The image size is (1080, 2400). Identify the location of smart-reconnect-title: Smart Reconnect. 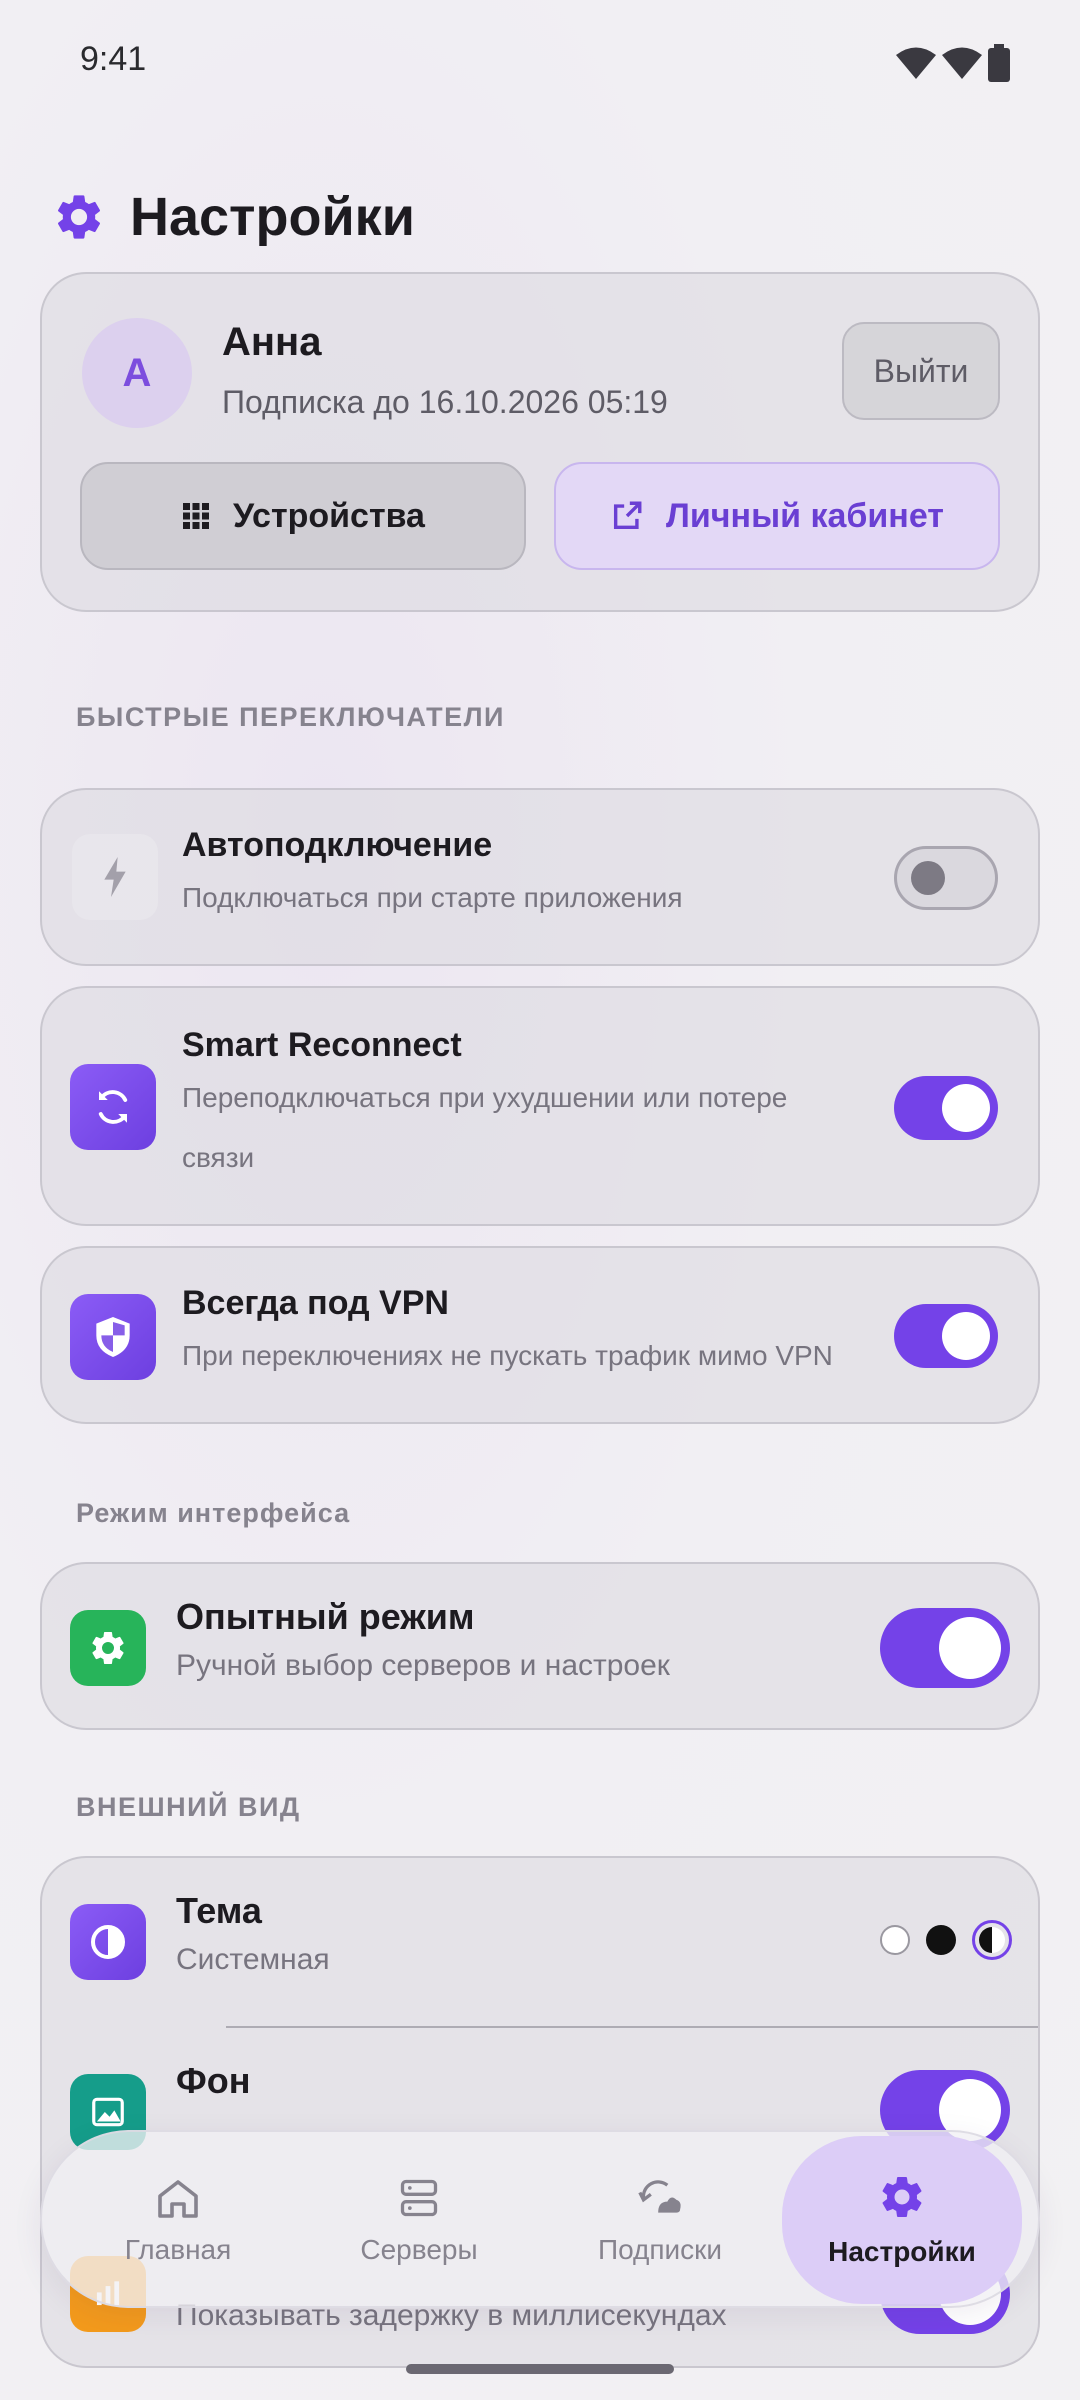
(322, 1045).